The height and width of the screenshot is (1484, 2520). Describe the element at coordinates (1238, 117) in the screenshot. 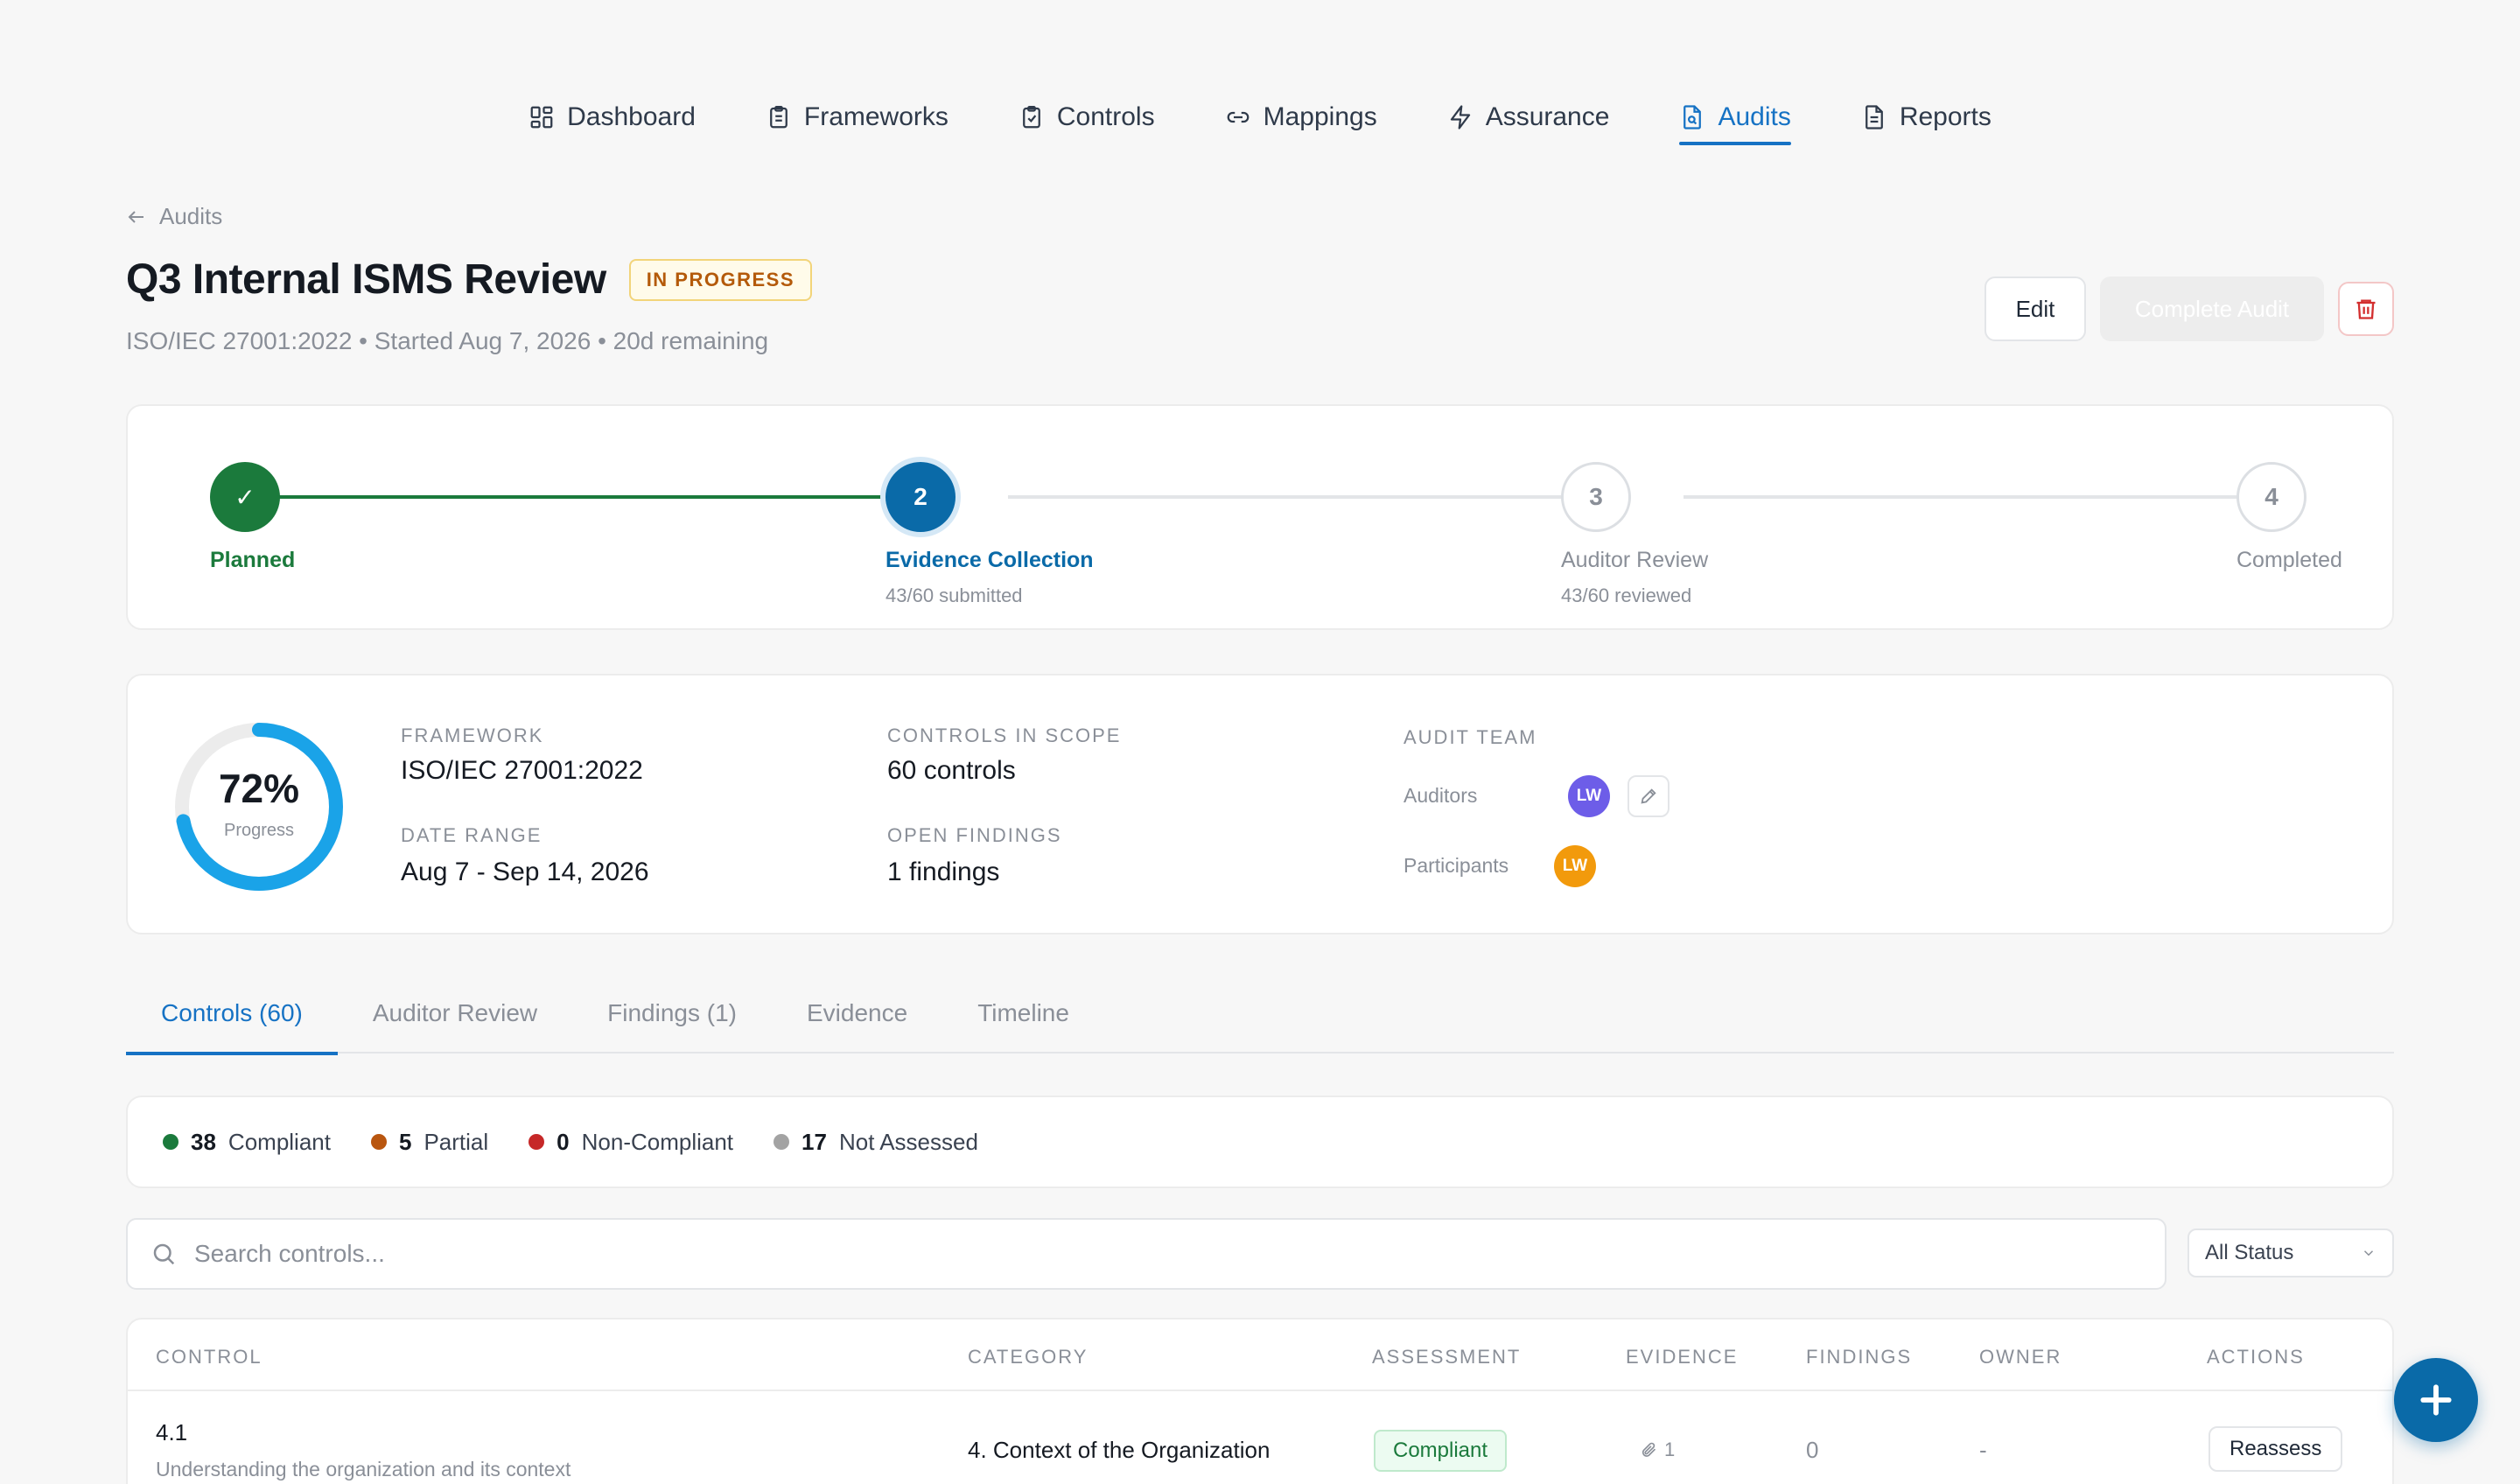

I see `link-icon` at that location.